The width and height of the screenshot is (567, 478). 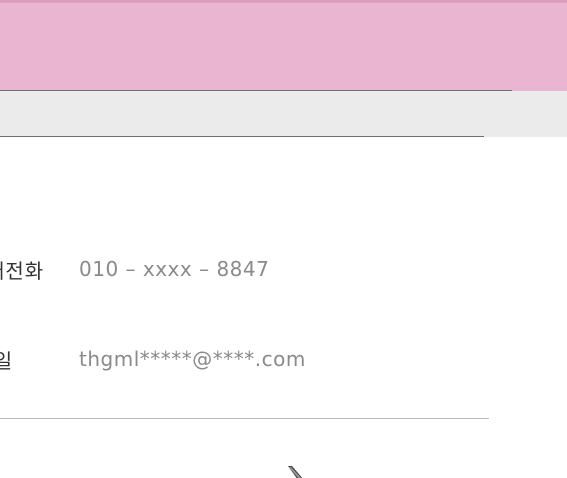 What do you see at coordinates (22, 270) in the screenshot?
I see `phone-label: 대전화` at bounding box center [22, 270].